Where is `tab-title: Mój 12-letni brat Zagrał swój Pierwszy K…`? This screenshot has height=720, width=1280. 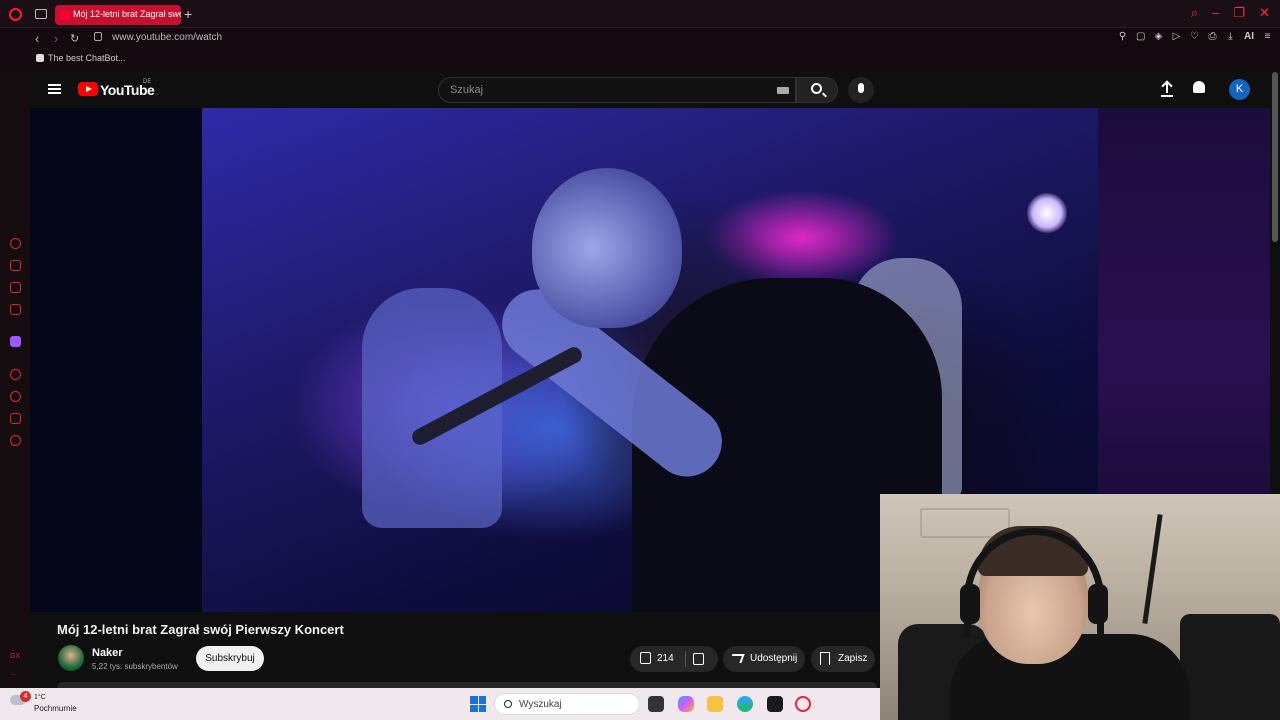
tab-title: Mój 12-letni brat Zagrał swój Pierwszy K… is located at coordinates (127, 14).